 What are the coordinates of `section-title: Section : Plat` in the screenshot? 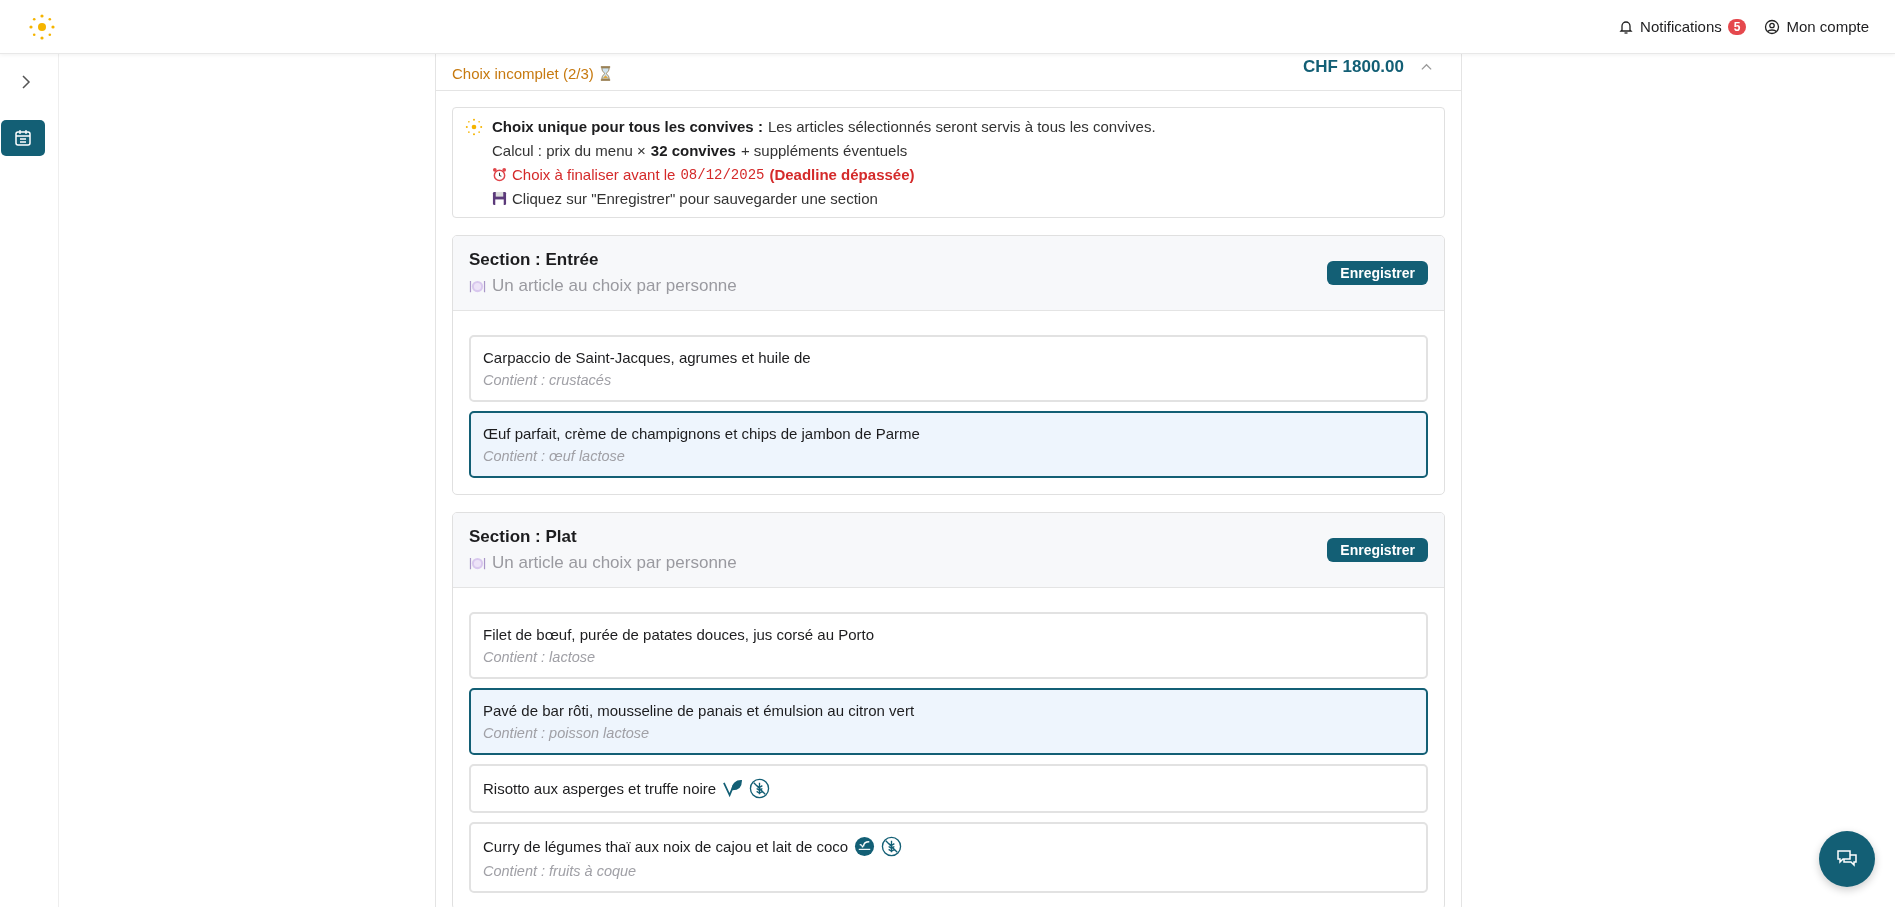 It's located at (523, 537).